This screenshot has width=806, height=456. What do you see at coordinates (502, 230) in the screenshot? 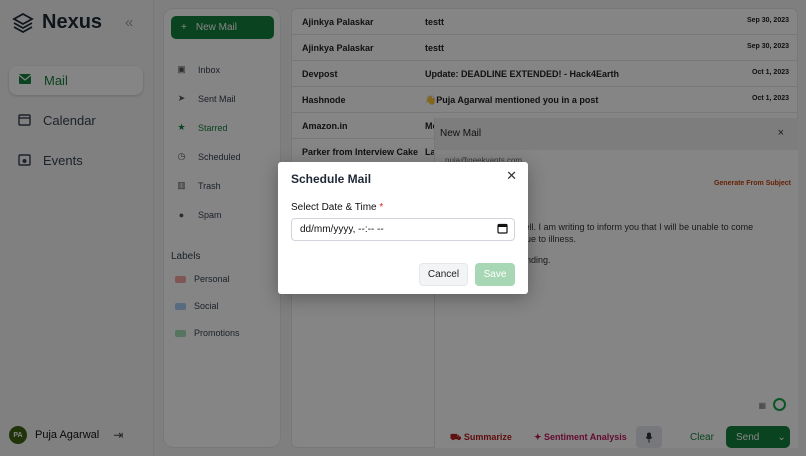
I see `calendar-picker-icon` at bounding box center [502, 230].